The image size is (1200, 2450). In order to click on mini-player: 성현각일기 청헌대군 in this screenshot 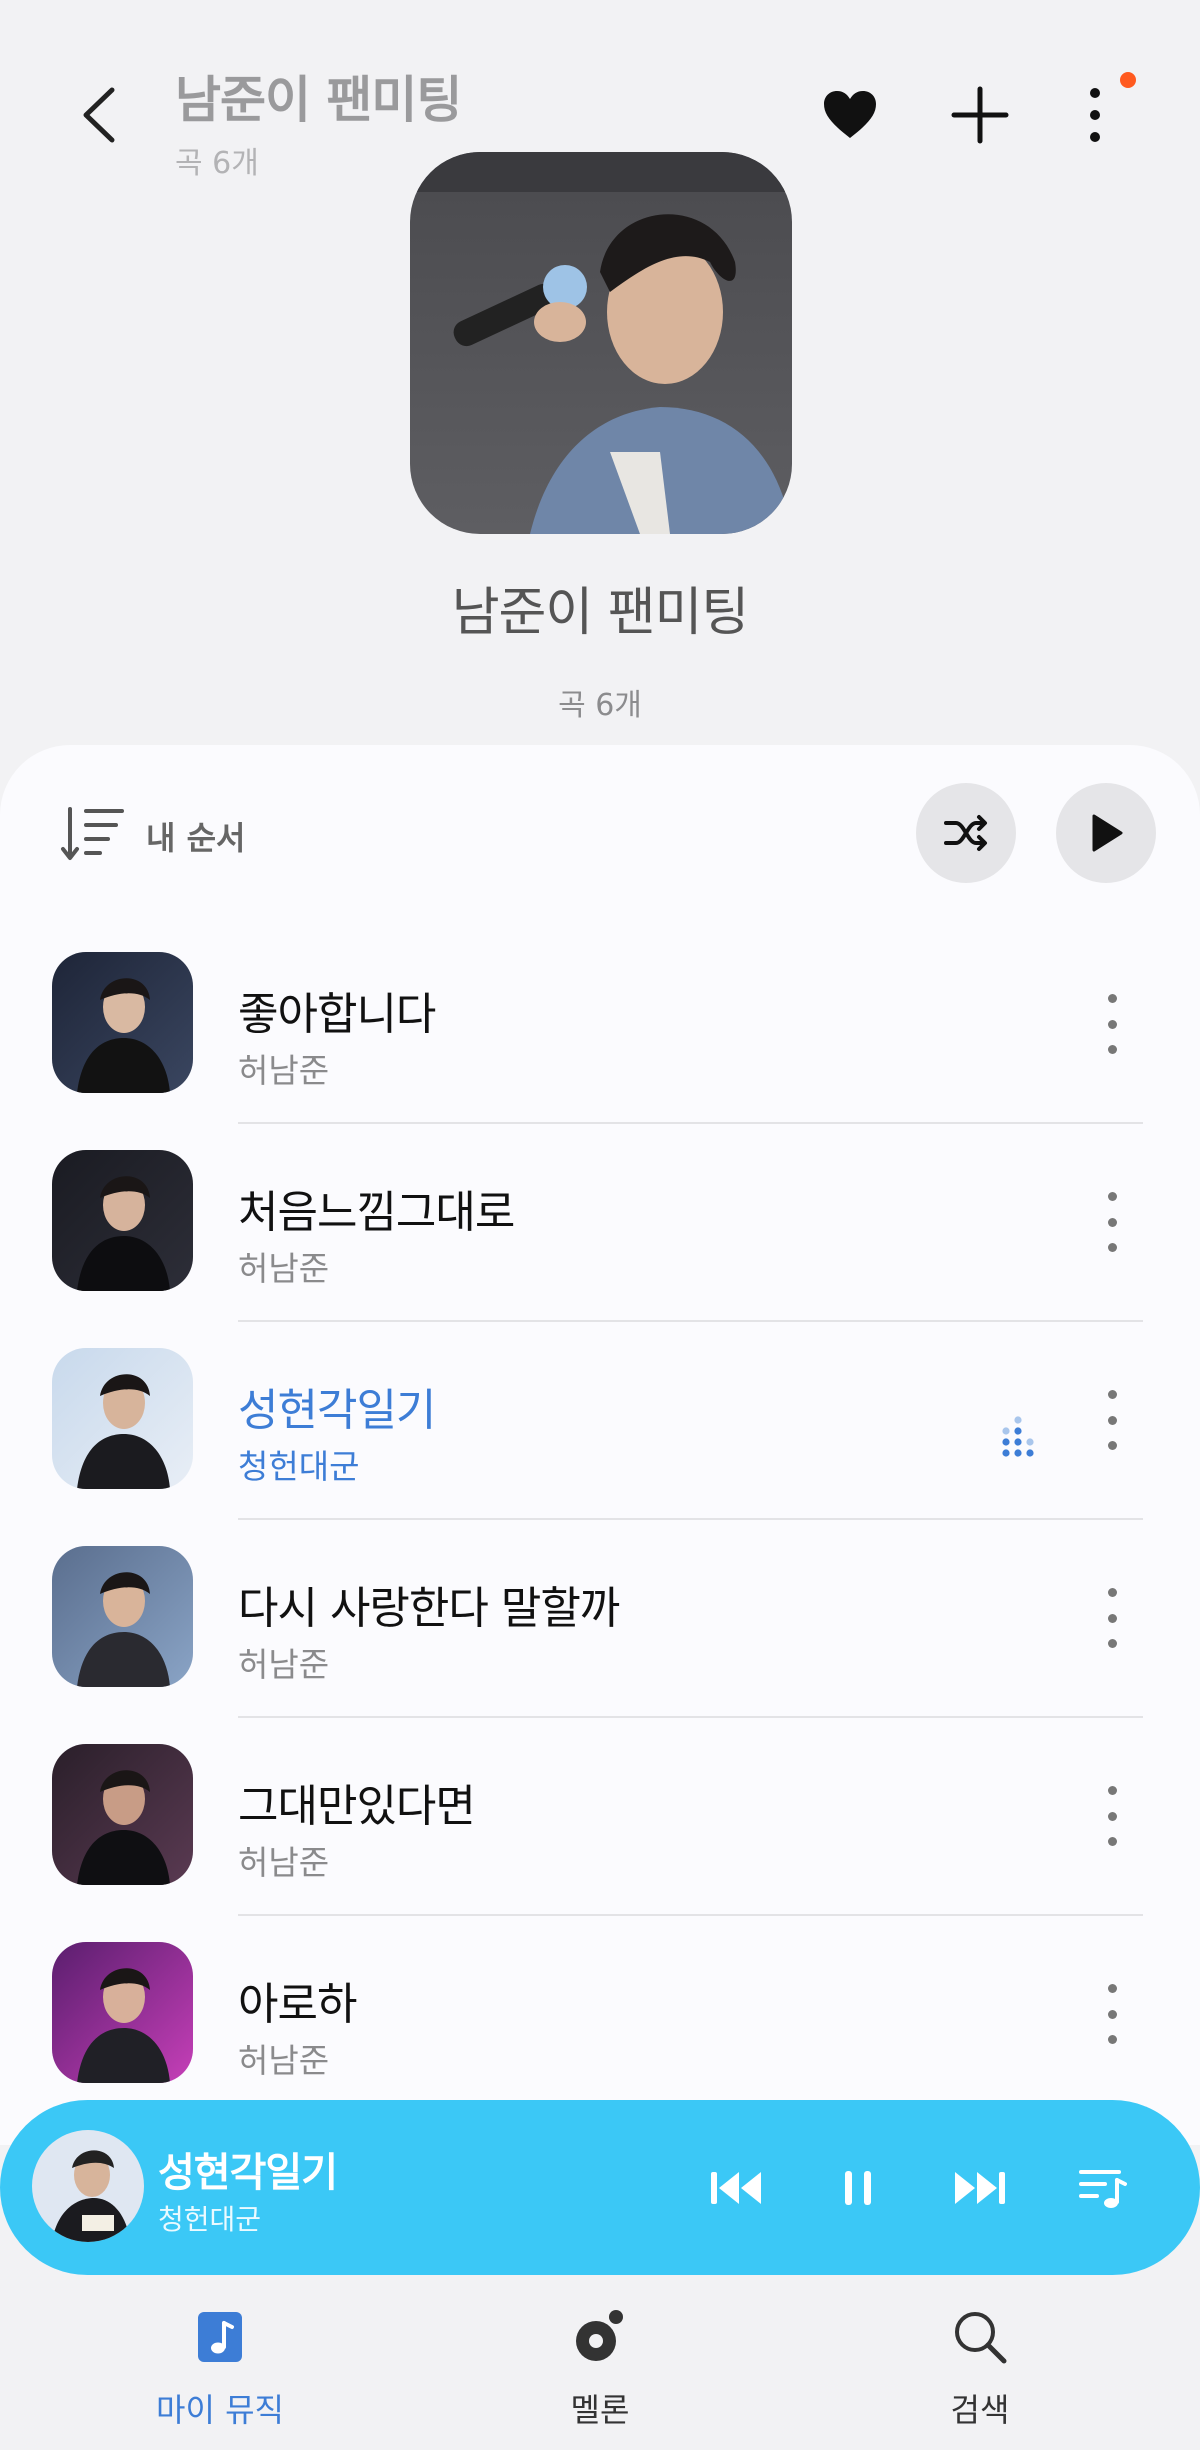, I will do `click(600, 2187)`.